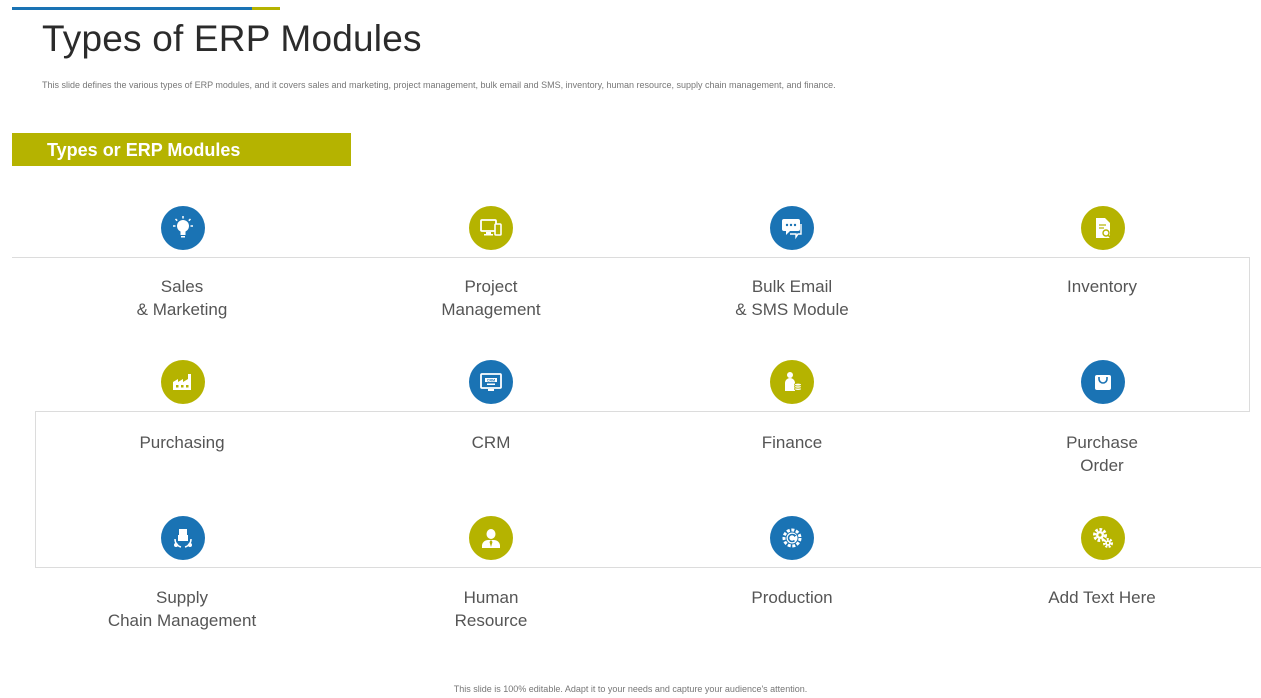 This screenshot has width=1261, height=698. I want to click on gear-cycle-icon, so click(792, 538).